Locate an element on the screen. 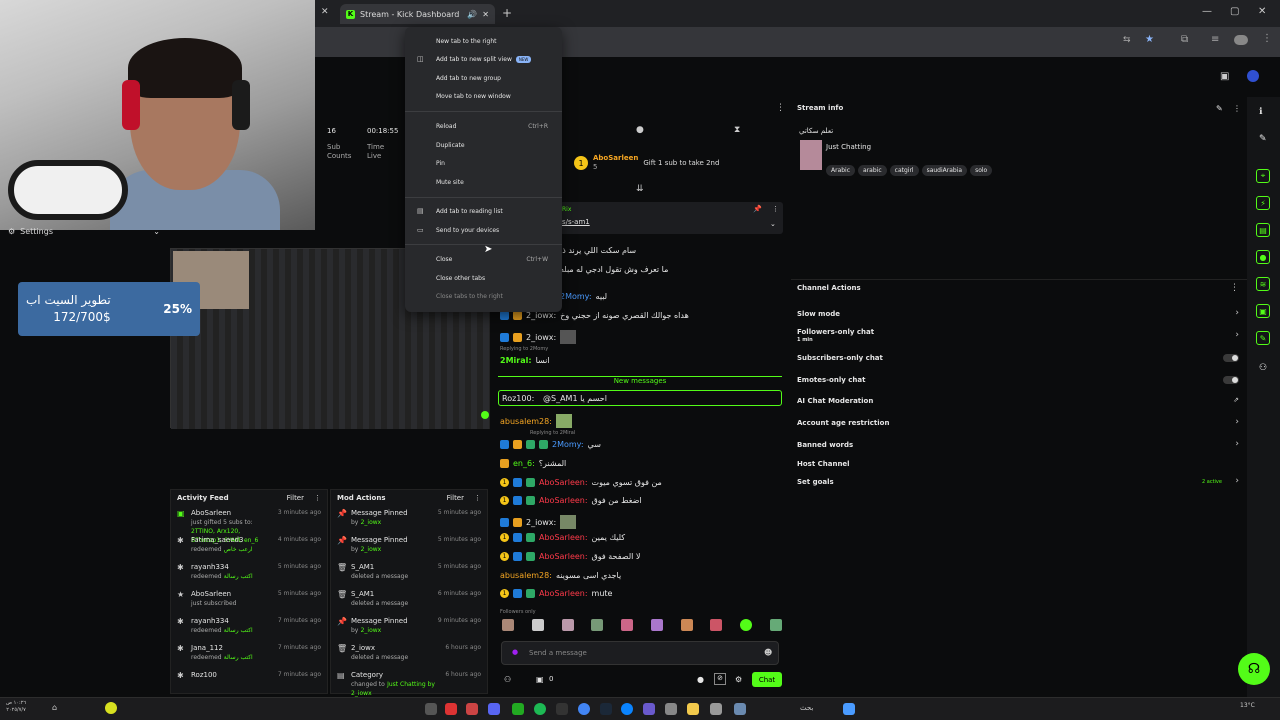  tab-close-left-icon: ✕ is located at coordinates (325, 12).